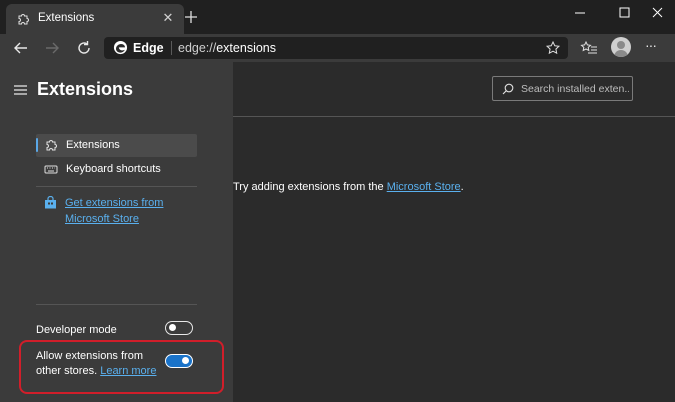  I want to click on nav-item-keyboard-shortcuts: Keyboard shortcuts, so click(116, 169).